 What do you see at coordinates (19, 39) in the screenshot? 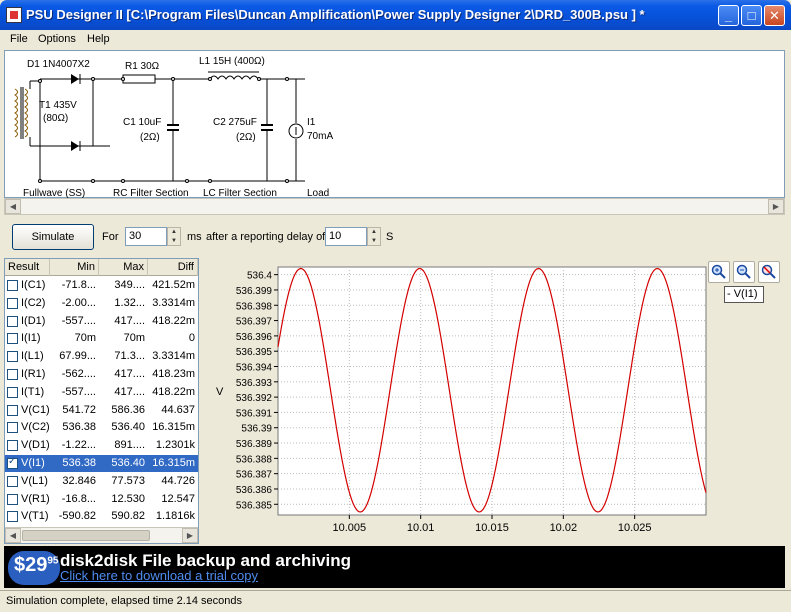
I see `menu-file: File` at bounding box center [19, 39].